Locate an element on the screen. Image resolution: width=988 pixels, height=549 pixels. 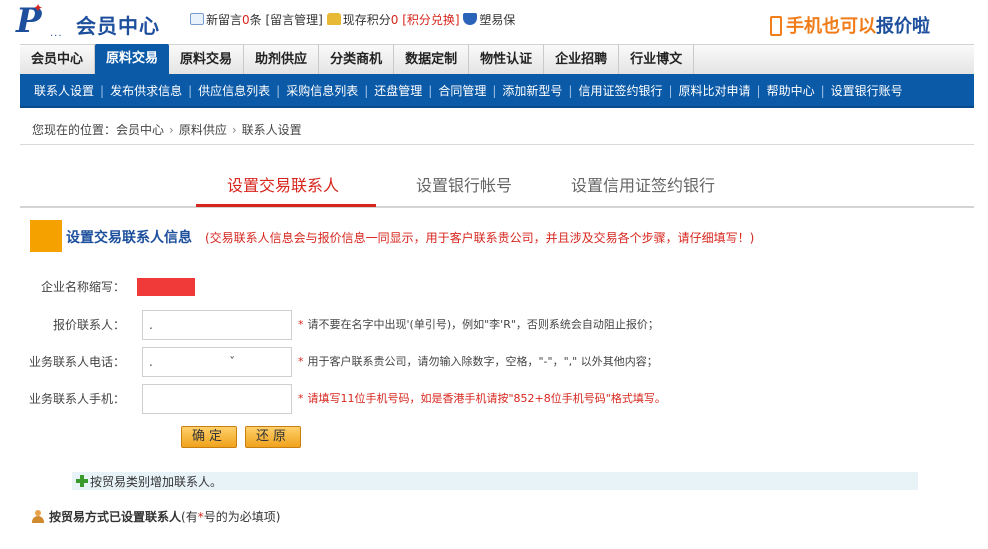
subnav-bank-account: 设置银行账号 is located at coordinates (867, 91).